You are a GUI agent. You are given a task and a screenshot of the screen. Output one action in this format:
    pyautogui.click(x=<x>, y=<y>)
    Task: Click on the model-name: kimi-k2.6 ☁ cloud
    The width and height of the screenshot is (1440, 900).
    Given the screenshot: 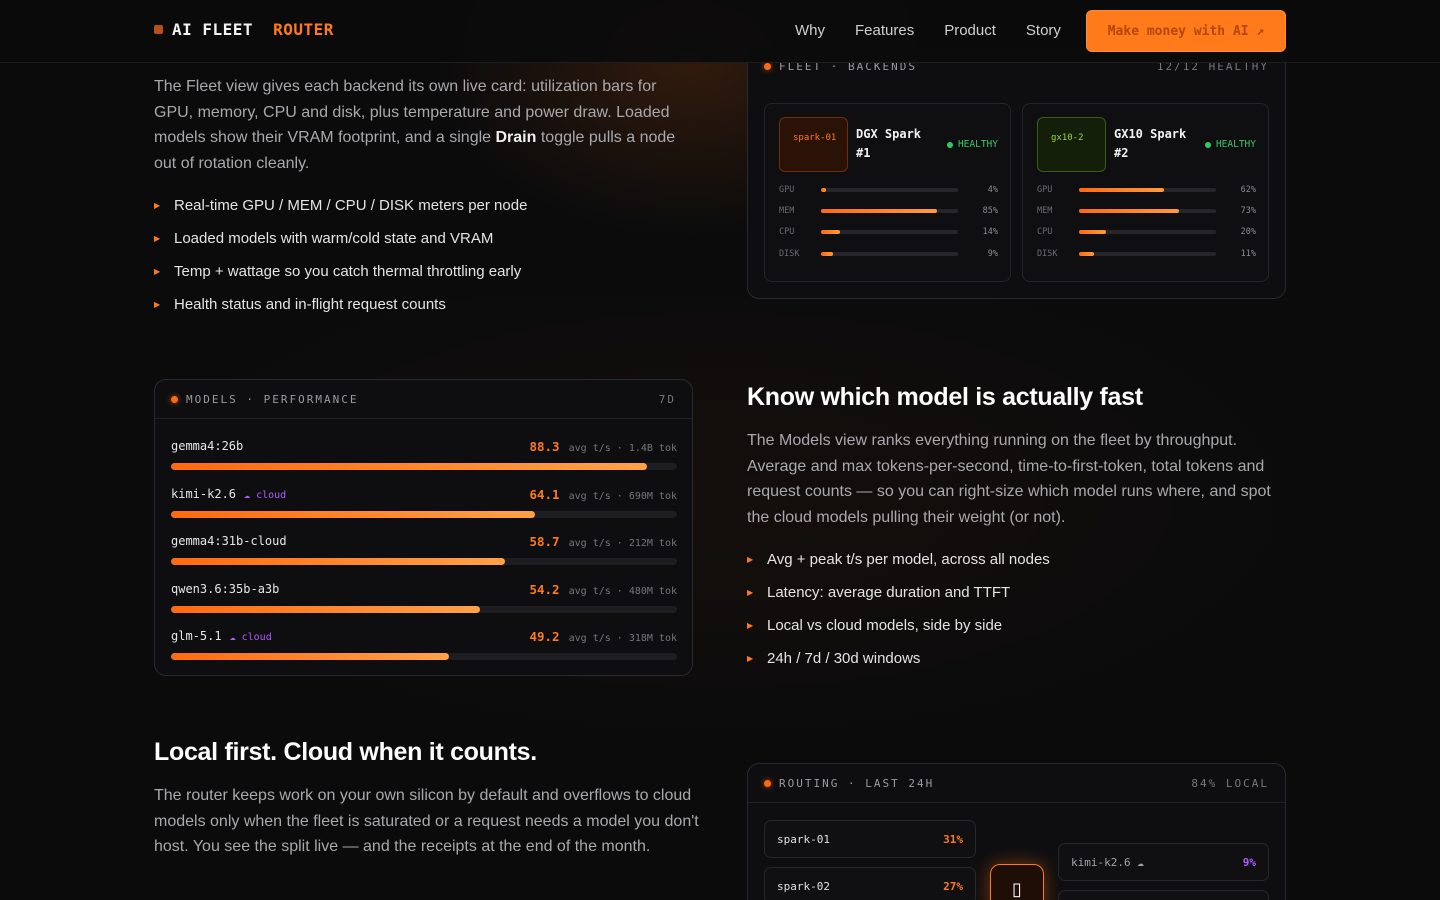 What is the action you would take?
    pyautogui.click(x=228, y=494)
    